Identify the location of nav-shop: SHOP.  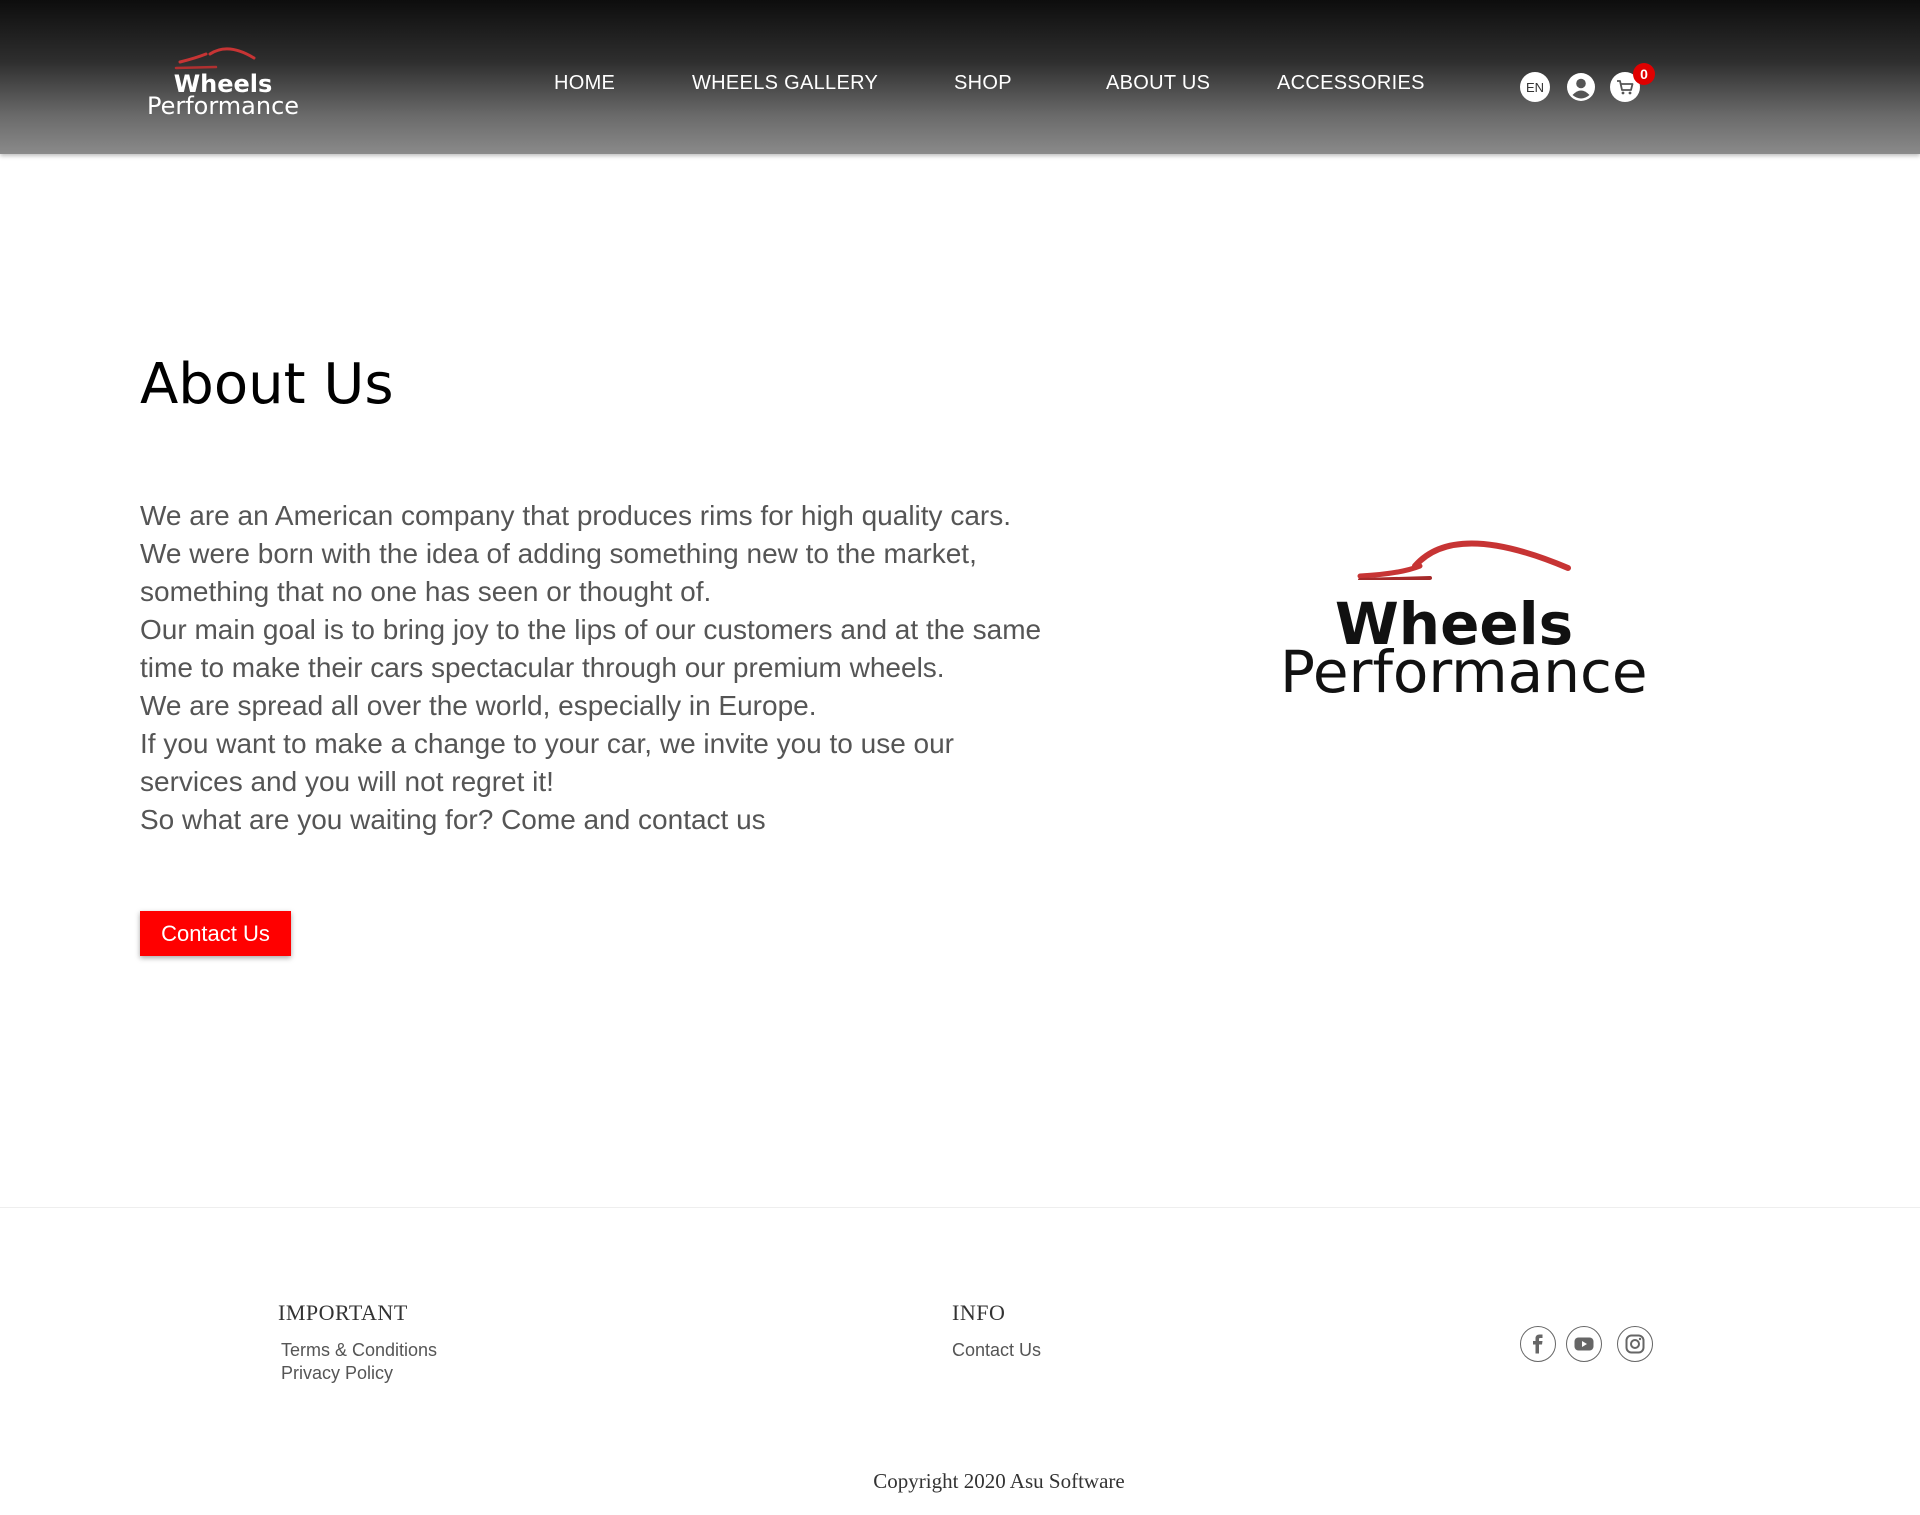
(983, 83).